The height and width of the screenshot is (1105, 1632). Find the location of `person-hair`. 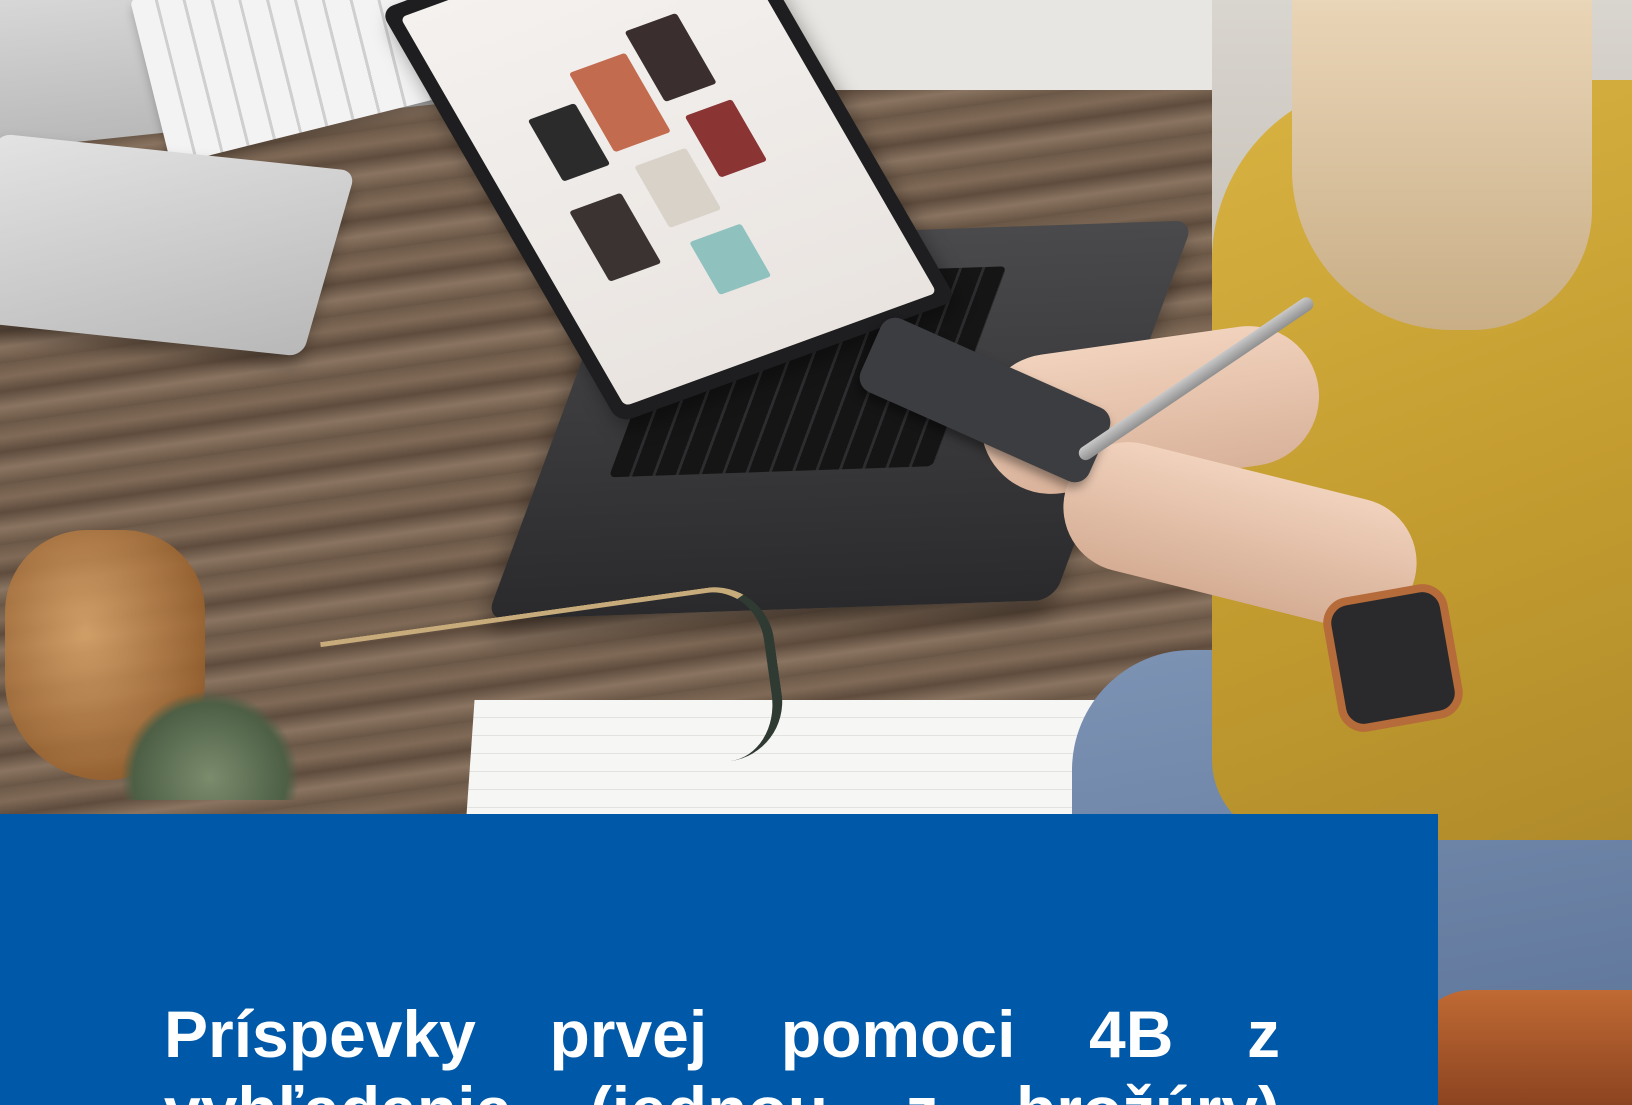

person-hair is located at coordinates (1442, 165).